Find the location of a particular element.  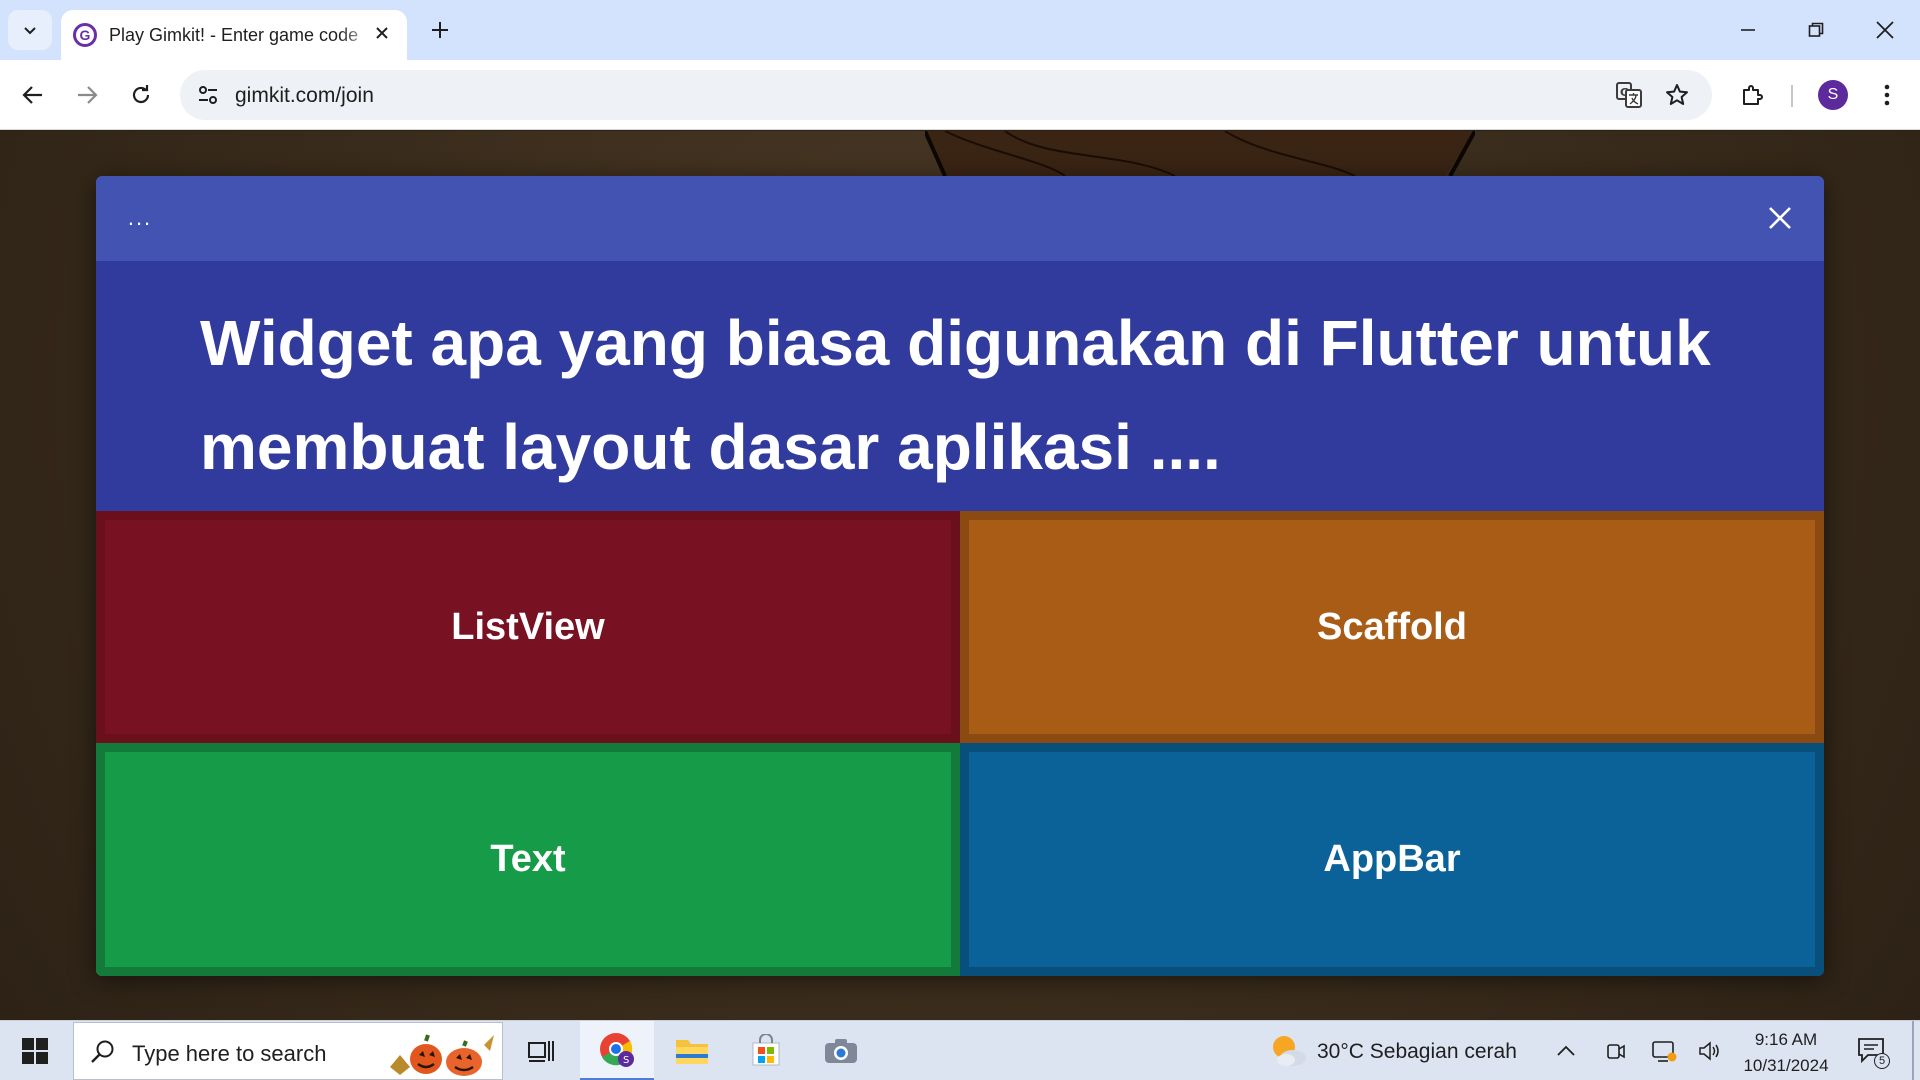

translate-icon: G is located at coordinates (1629, 95).